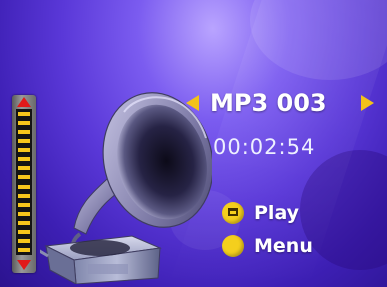 The height and width of the screenshot is (287, 387). What do you see at coordinates (233, 213) in the screenshot?
I see `play-key-icon` at bounding box center [233, 213].